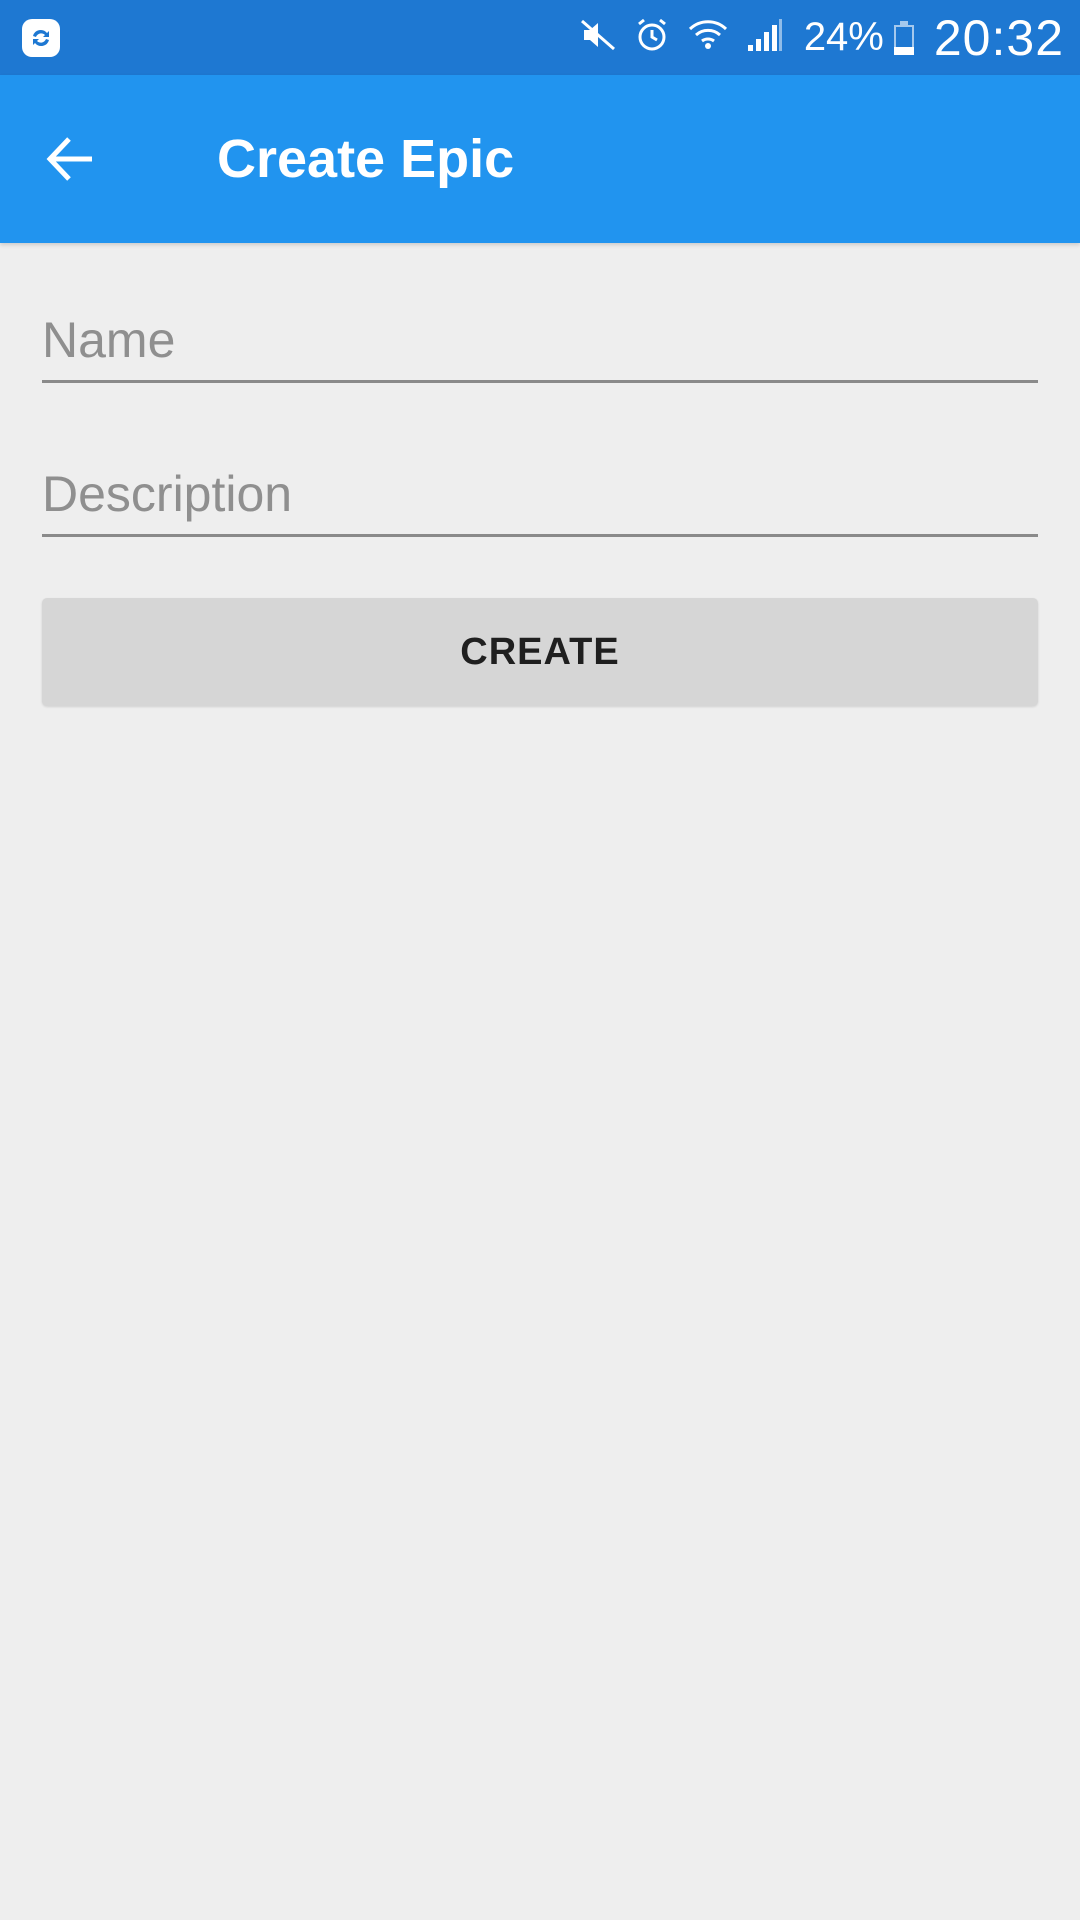 Image resolution: width=1080 pixels, height=1920 pixels. What do you see at coordinates (764, 37) in the screenshot?
I see `signal-icon` at bounding box center [764, 37].